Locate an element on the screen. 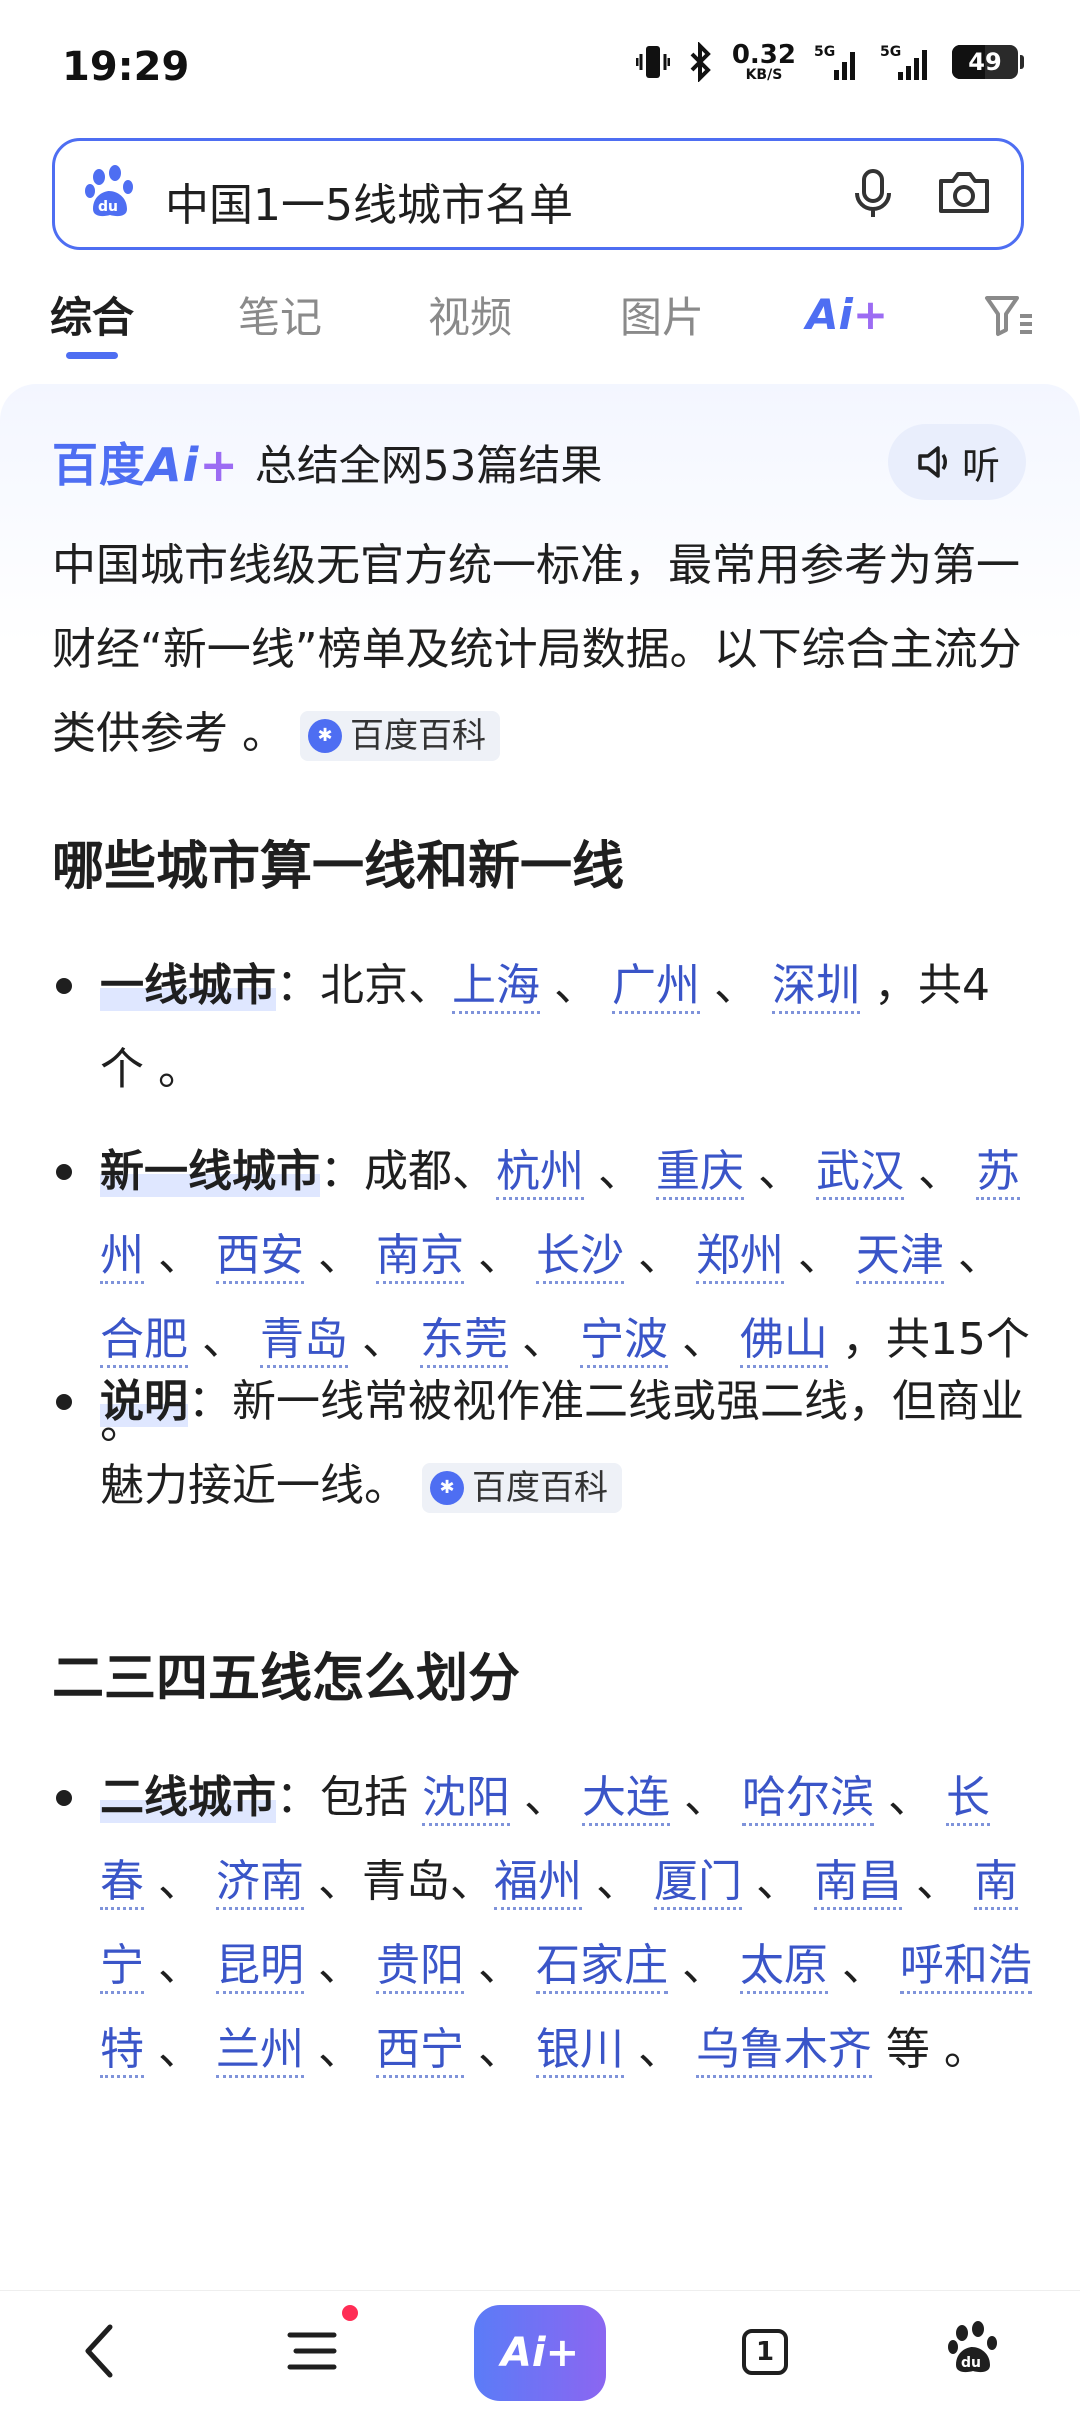 The width and height of the screenshot is (1080, 2413). city-link: 南京 is located at coordinates (419, 1257).